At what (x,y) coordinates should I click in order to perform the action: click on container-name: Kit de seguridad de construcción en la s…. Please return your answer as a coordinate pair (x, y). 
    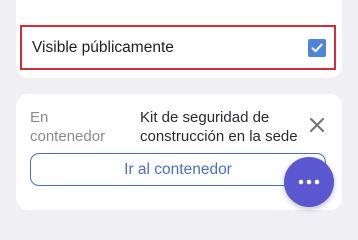
    Looking at the image, I should click on (219, 127).